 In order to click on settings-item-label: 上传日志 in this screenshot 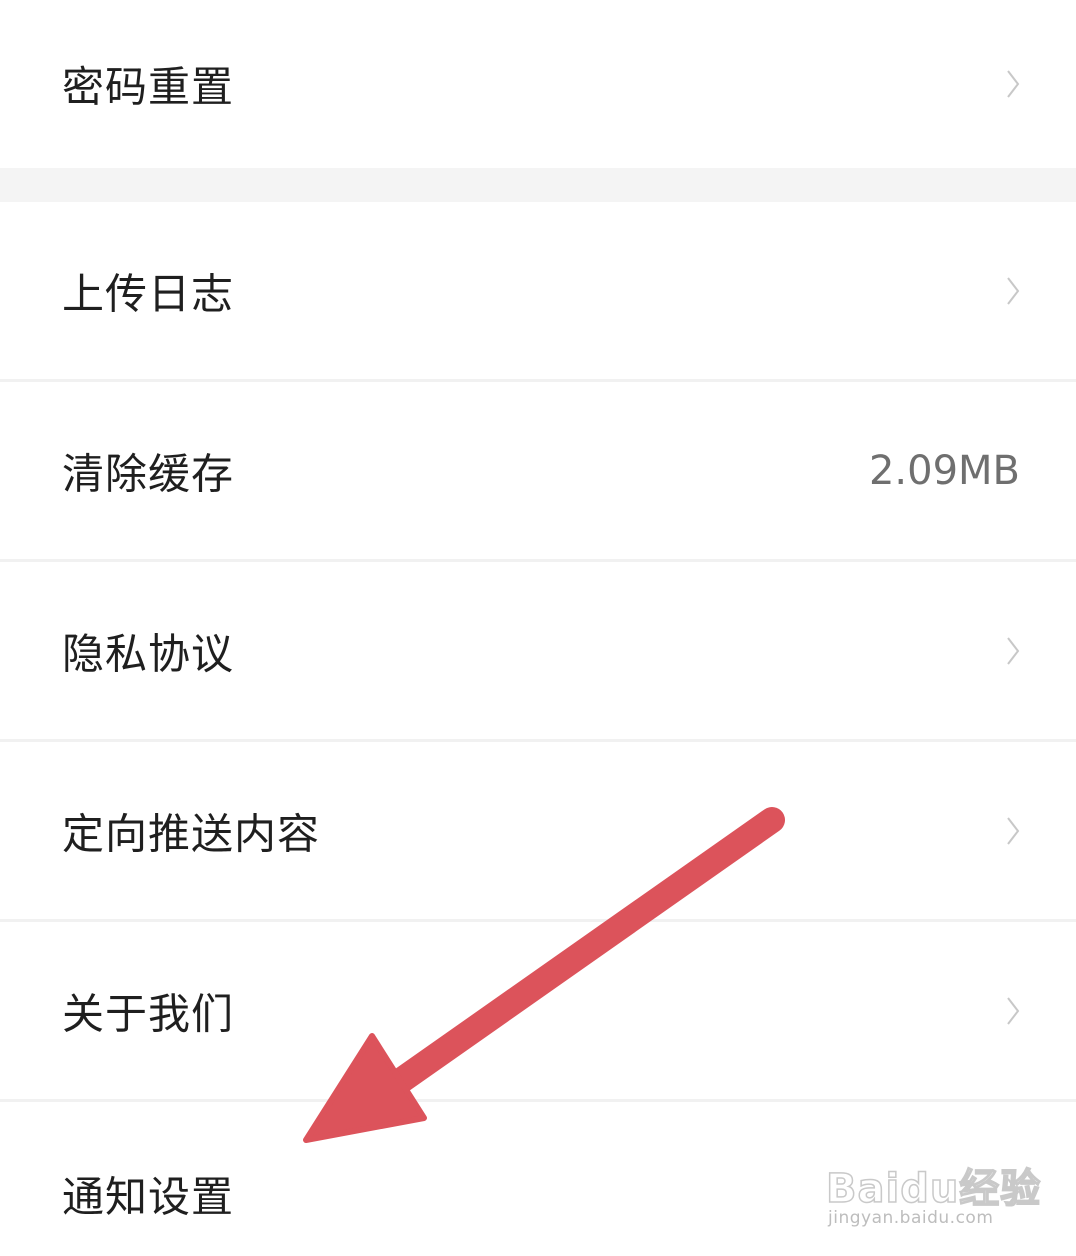, I will do `click(148, 294)`.